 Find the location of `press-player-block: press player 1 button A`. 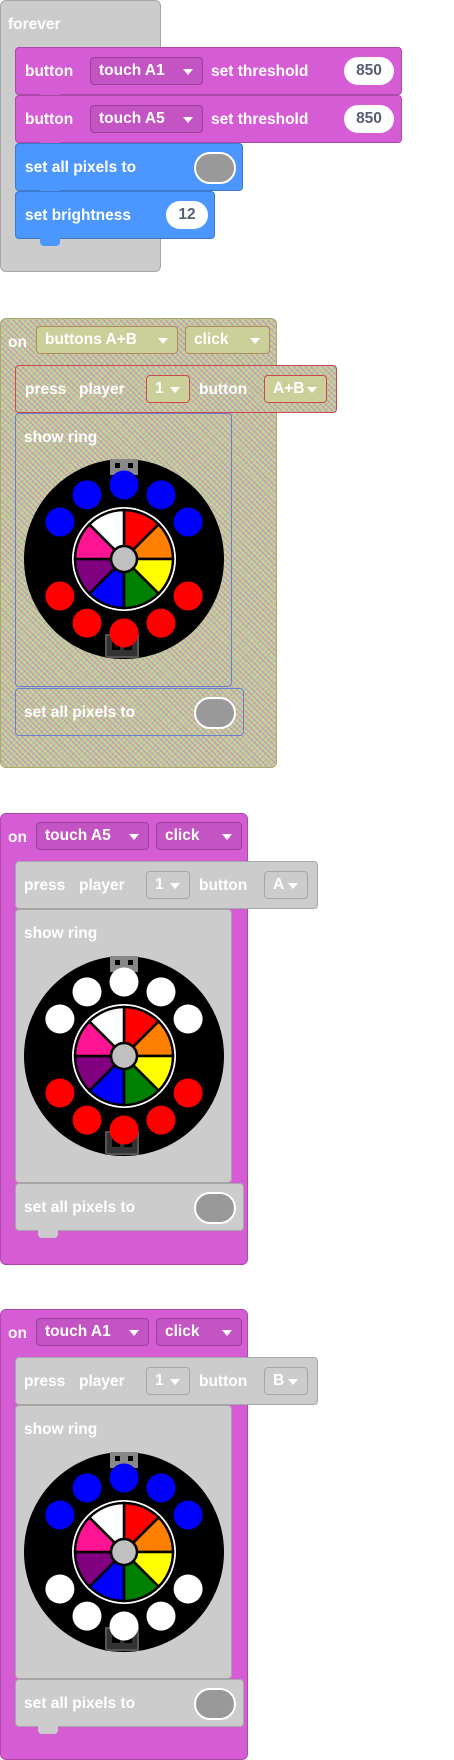

press-player-block: press player 1 button A is located at coordinates (166, 885).